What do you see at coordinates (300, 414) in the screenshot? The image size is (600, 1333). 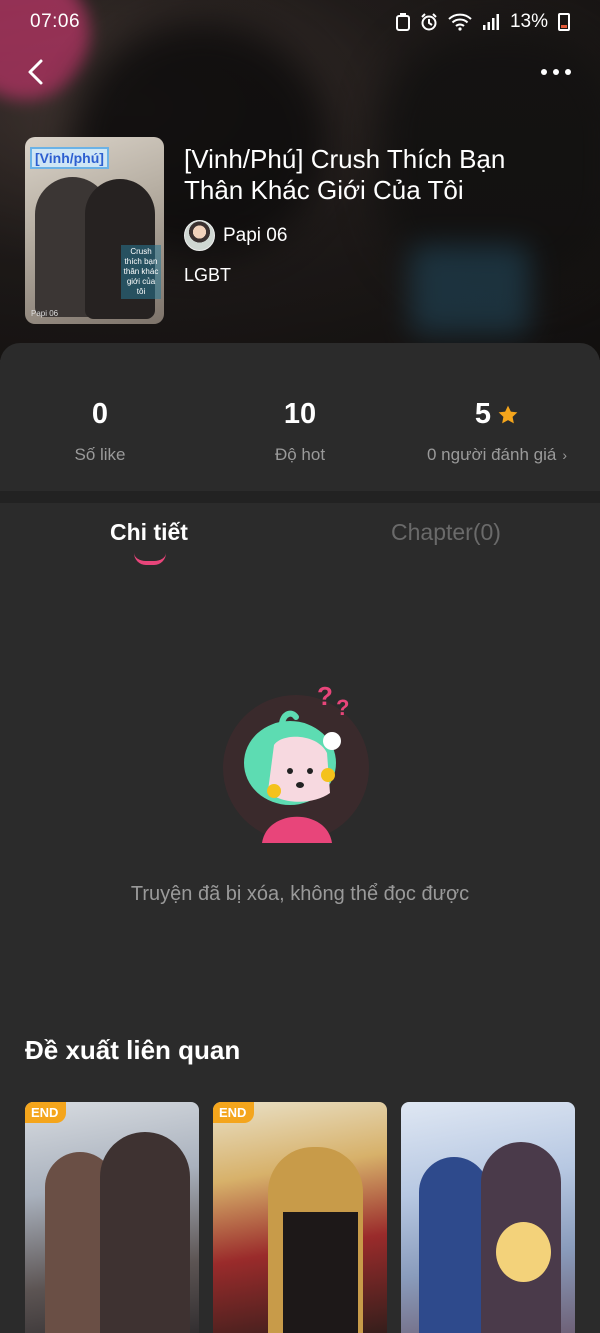 I see `hot-value: 10` at bounding box center [300, 414].